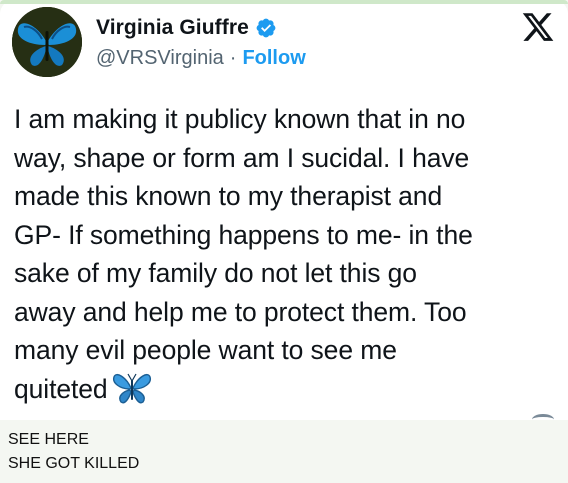  I want to click on tweet-text-line: I am making it publicy known that in no, so click(240, 119).